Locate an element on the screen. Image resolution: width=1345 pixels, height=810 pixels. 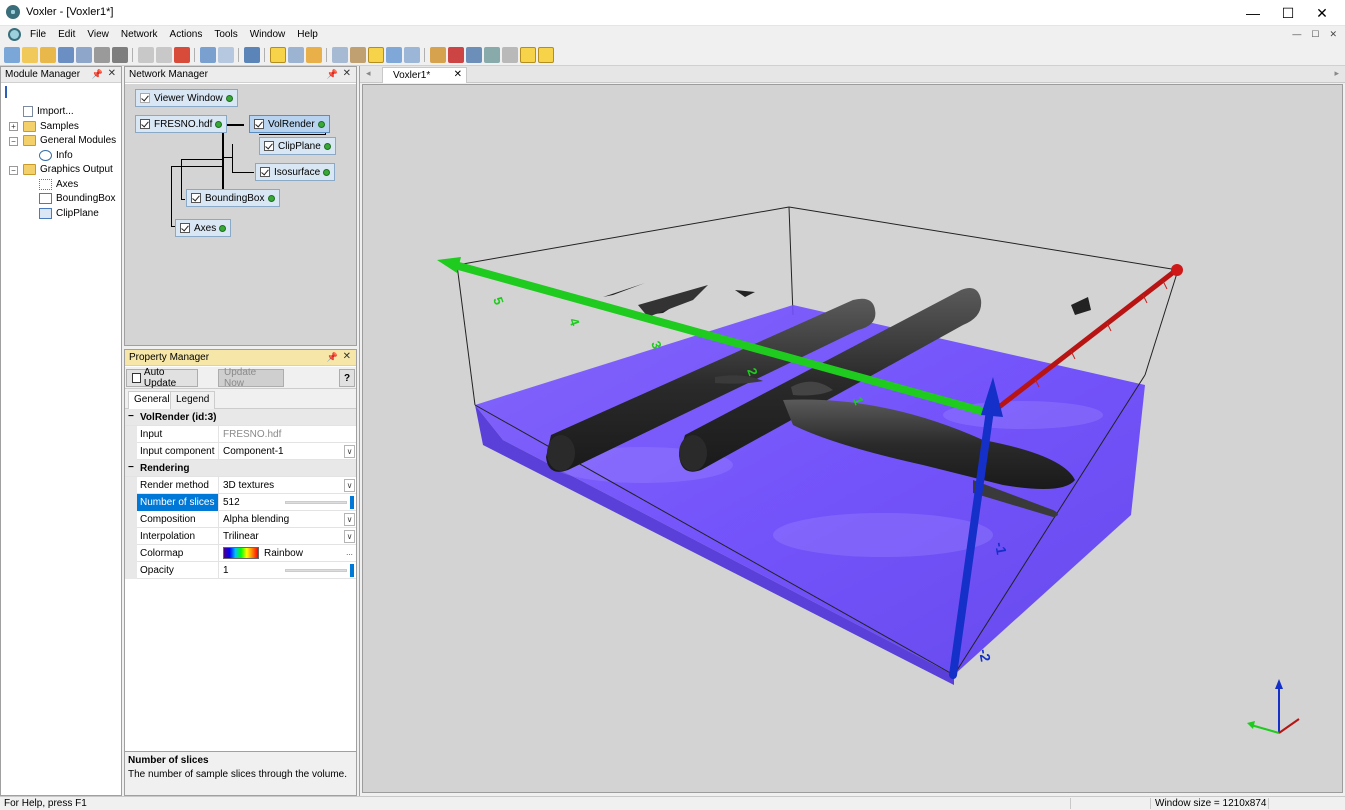
row-number-of-slices: Number of slices 512 is located at coordinates (240, 502).